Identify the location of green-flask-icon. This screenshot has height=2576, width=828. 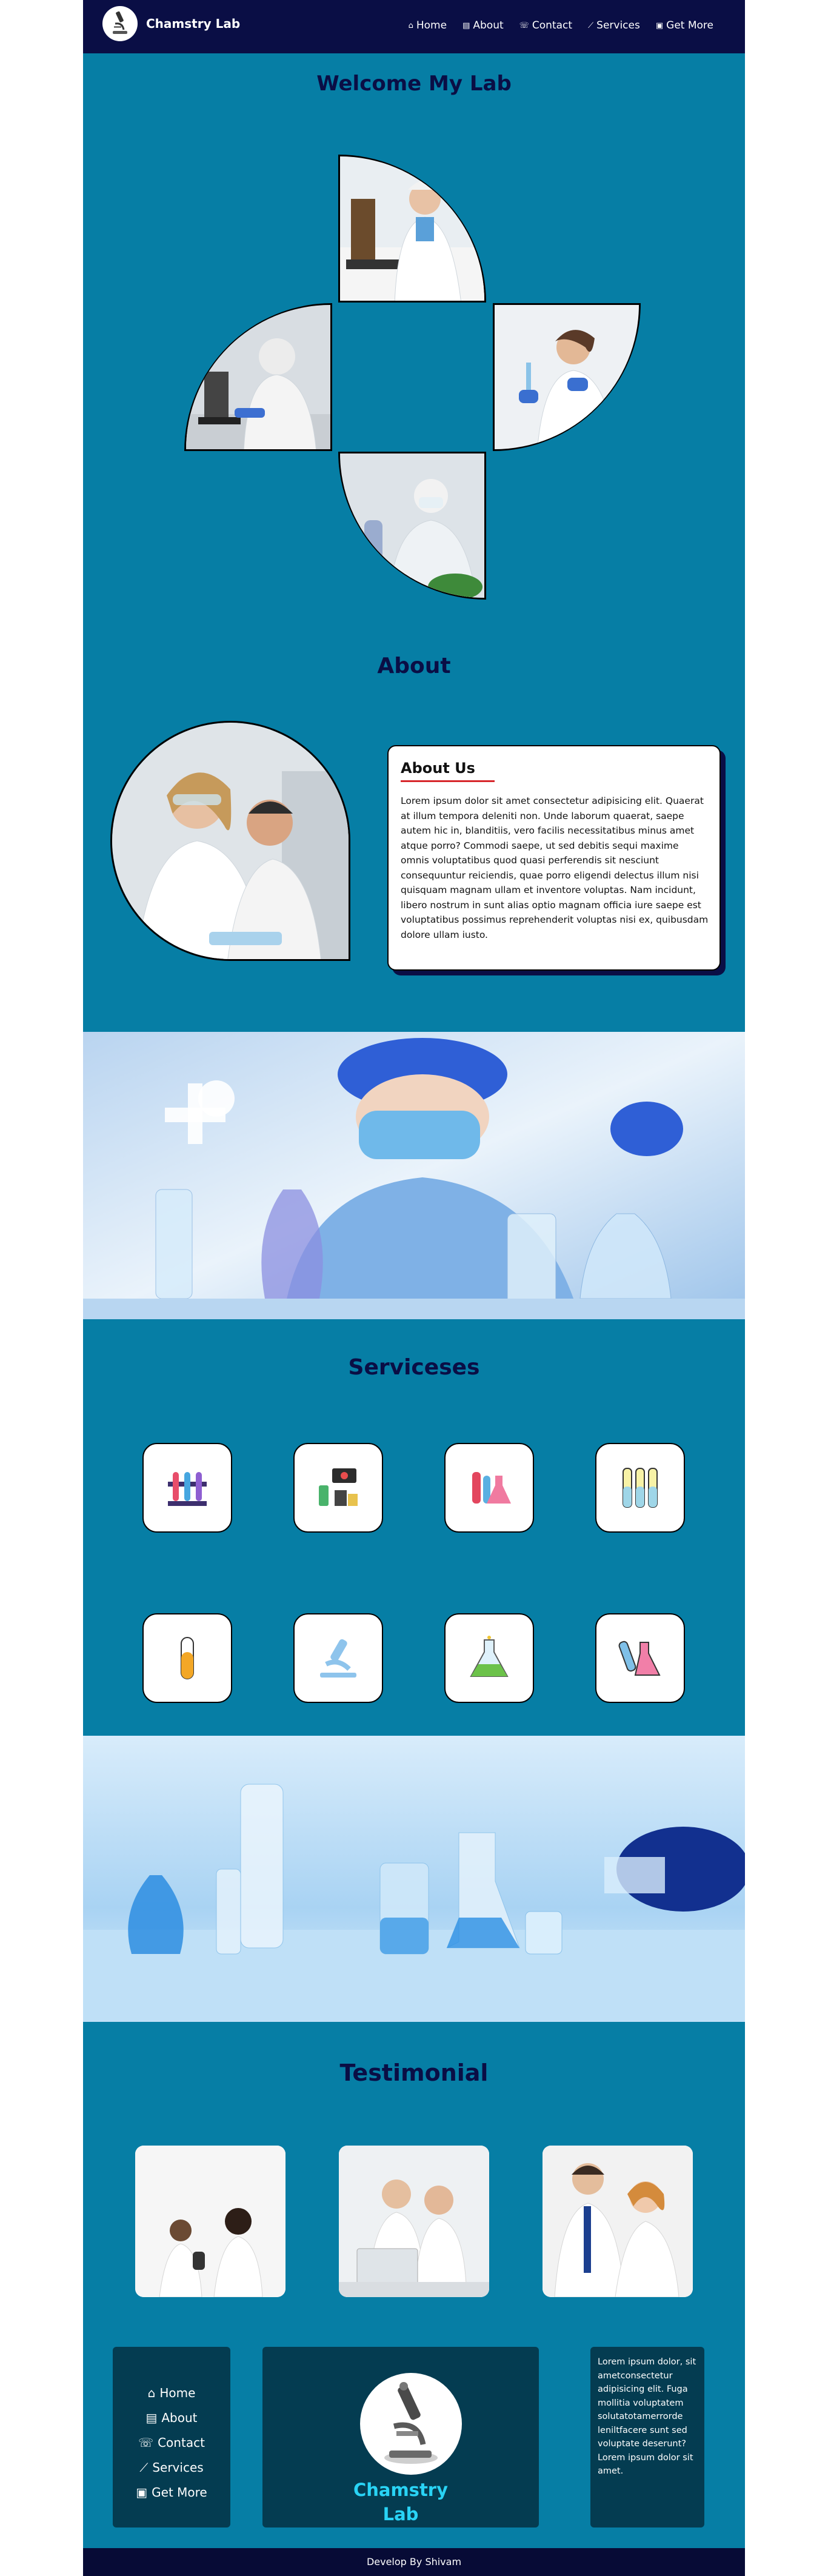
(489, 1656).